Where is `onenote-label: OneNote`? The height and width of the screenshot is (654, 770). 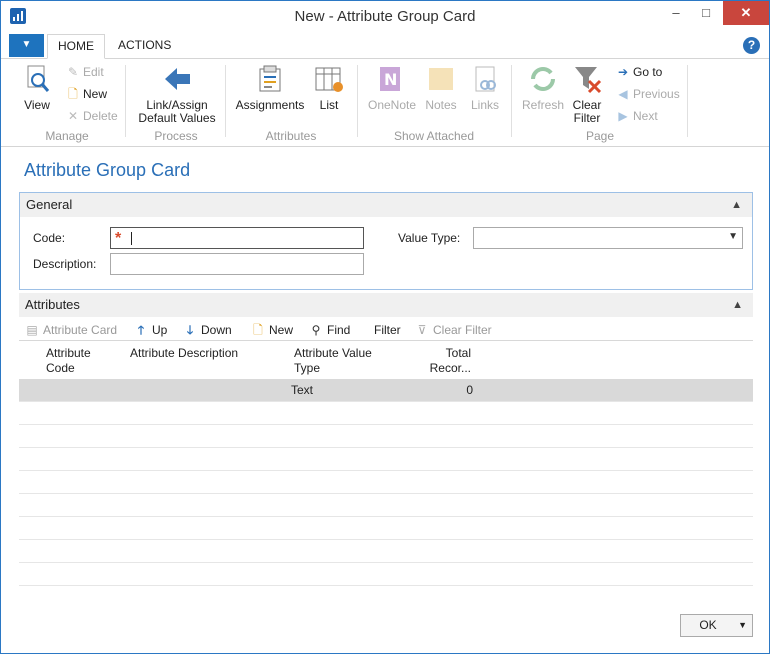 onenote-label: OneNote is located at coordinates (392, 105).